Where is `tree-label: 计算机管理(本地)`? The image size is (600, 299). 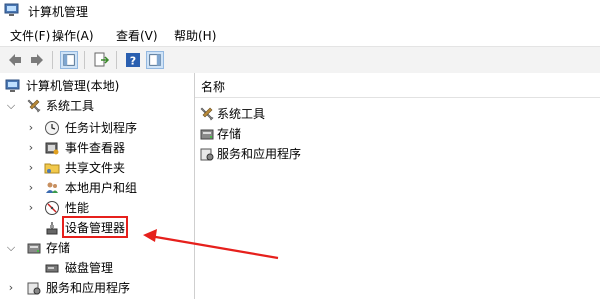 tree-label: 计算机管理(本地) is located at coordinates (73, 86).